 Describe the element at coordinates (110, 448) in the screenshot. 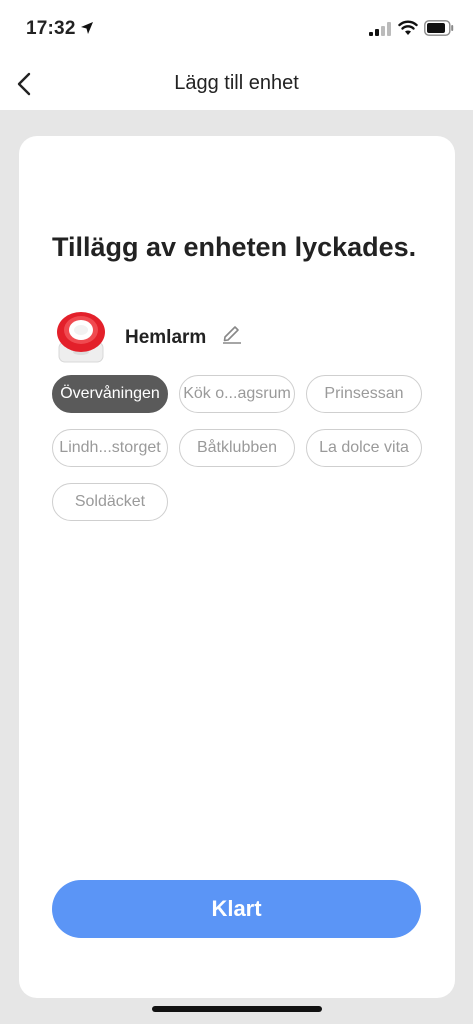

I see `room-chip-lindhstorget: Lindh...storget` at that location.